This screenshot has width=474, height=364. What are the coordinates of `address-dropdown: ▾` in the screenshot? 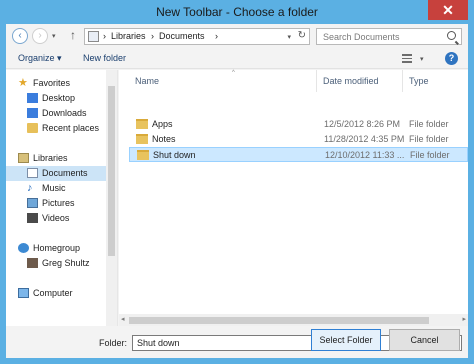 It's located at (289, 37).